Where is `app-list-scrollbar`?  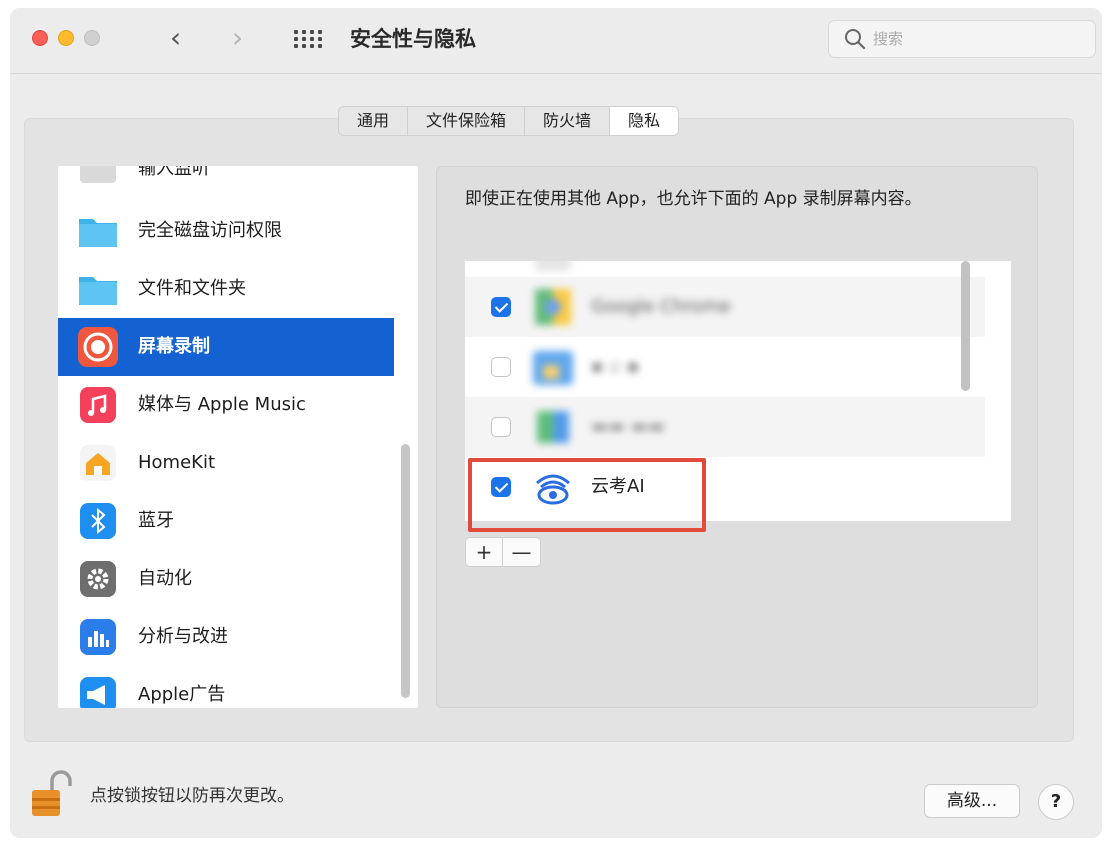 app-list-scrollbar is located at coordinates (965, 326).